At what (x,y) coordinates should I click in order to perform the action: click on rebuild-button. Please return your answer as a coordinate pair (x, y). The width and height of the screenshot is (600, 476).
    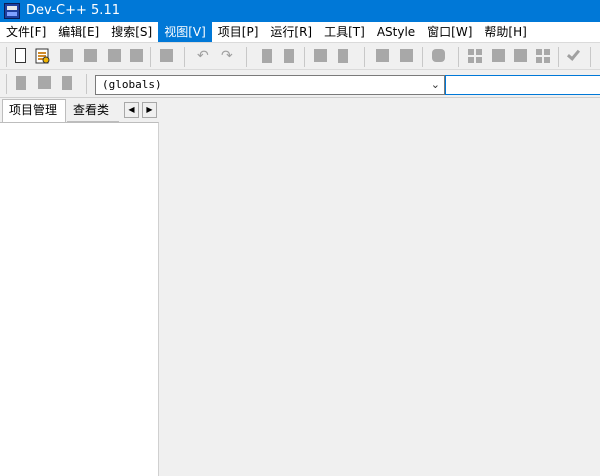
    Looking at the image, I should click on (543, 56).